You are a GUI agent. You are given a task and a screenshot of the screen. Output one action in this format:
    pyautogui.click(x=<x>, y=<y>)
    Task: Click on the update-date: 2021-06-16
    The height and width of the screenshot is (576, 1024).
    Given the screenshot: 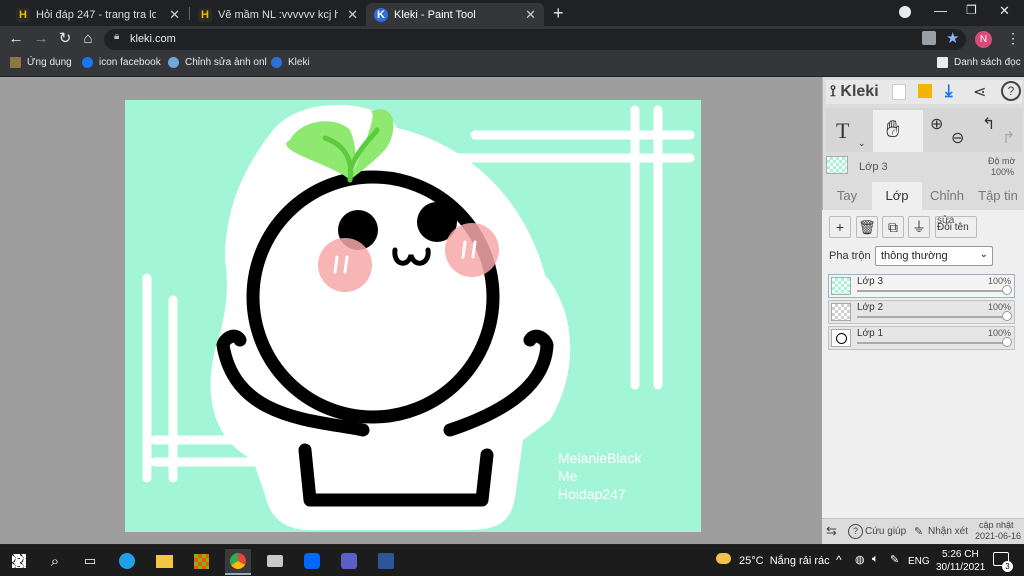 What is the action you would take?
    pyautogui.click(x=998, y=536)
    